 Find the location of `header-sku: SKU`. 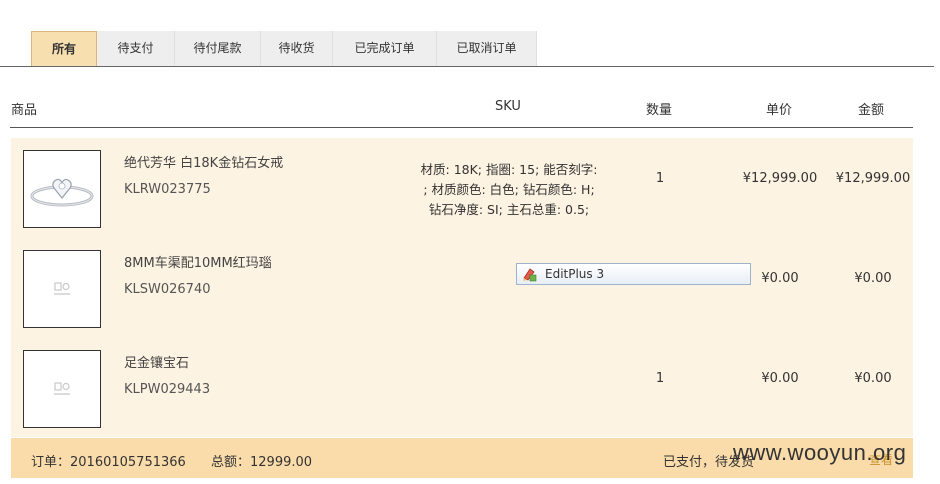

header-sku: SKU is located at coordinates (508, 106).